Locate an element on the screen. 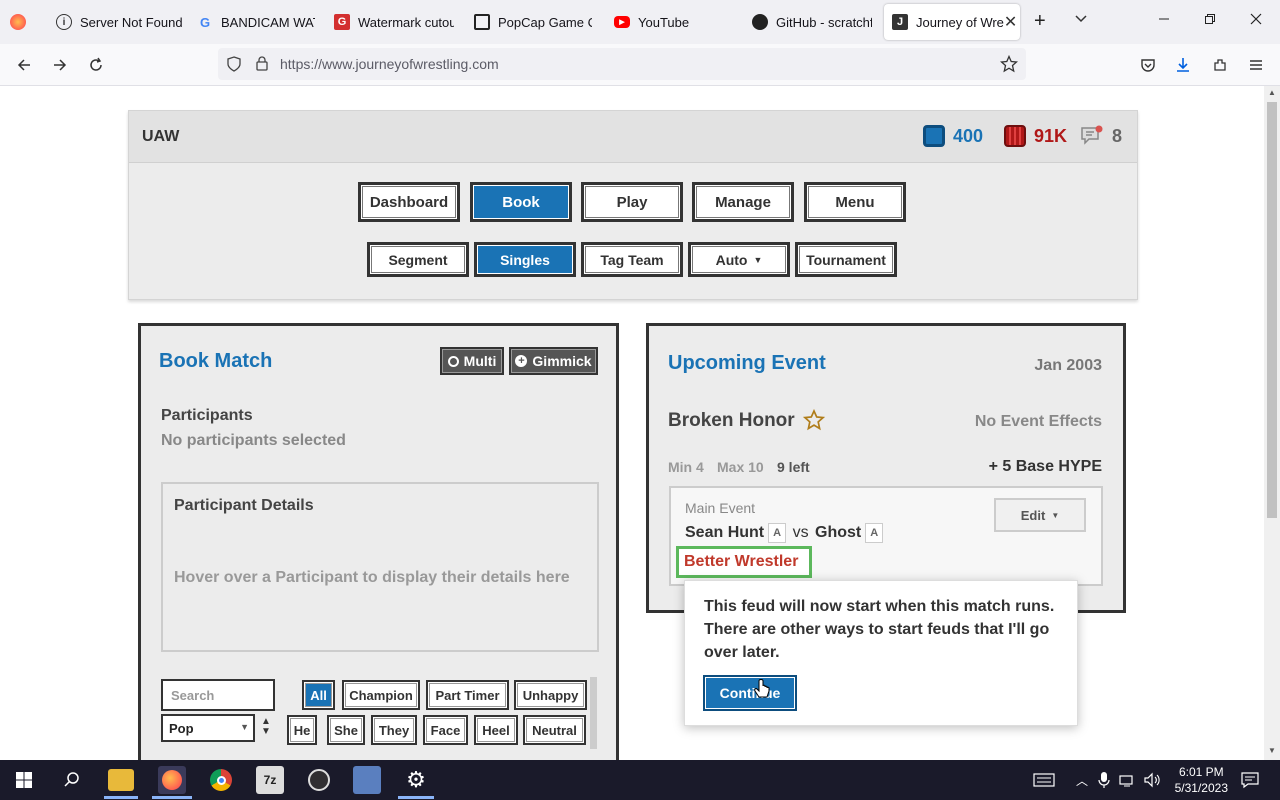  subnav-tournament-button: Tournament is located at coordinates (846, 259).